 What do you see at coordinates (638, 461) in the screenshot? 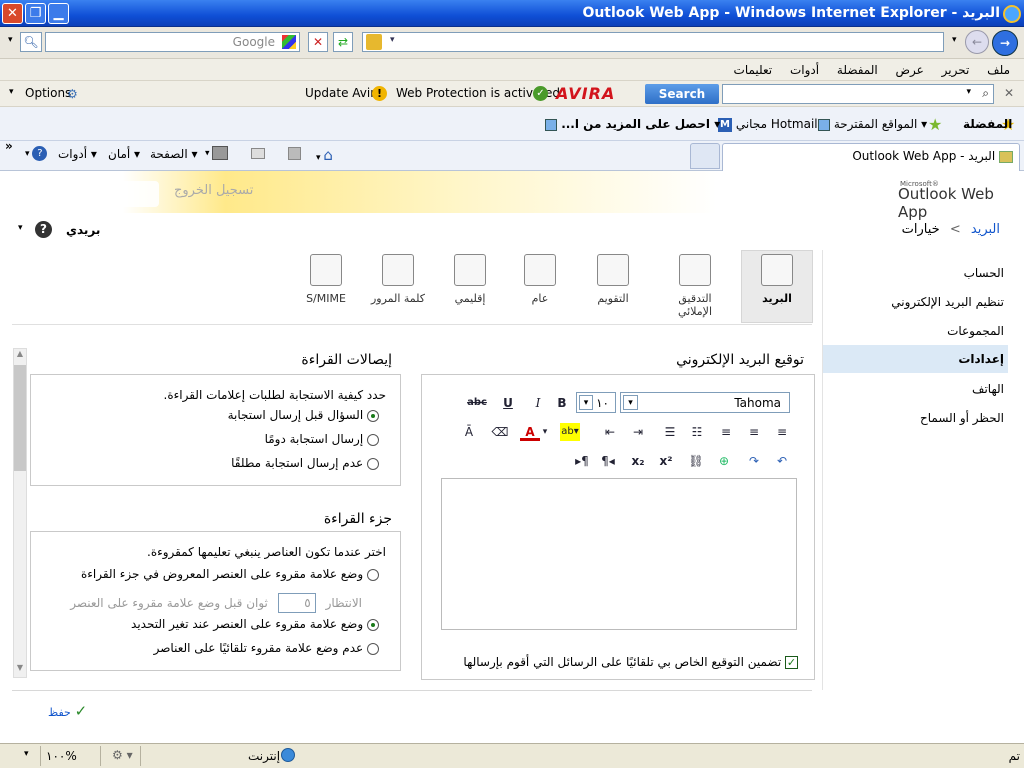
I see `subscript-icon: x₂` at bounding box center [638, 461].